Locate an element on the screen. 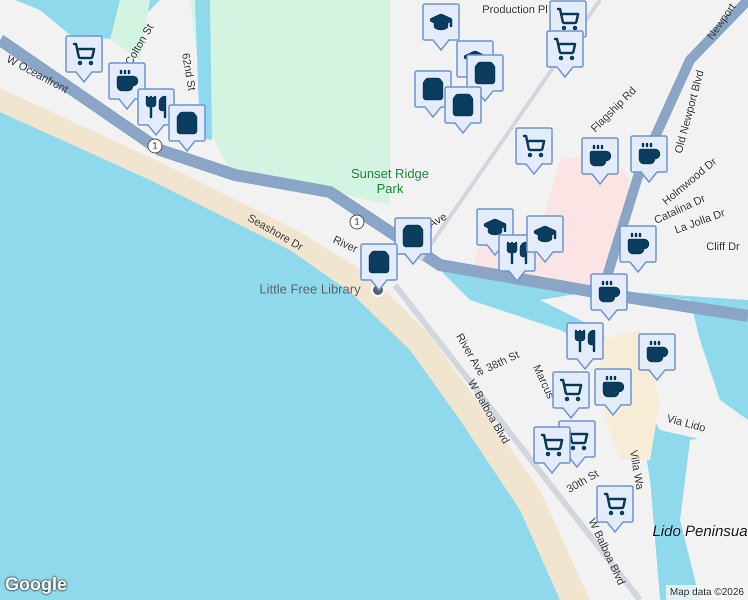 The width and height of the screenshot is (748, 600). street-label: Villa Wa is located at coordinates (636, 470).